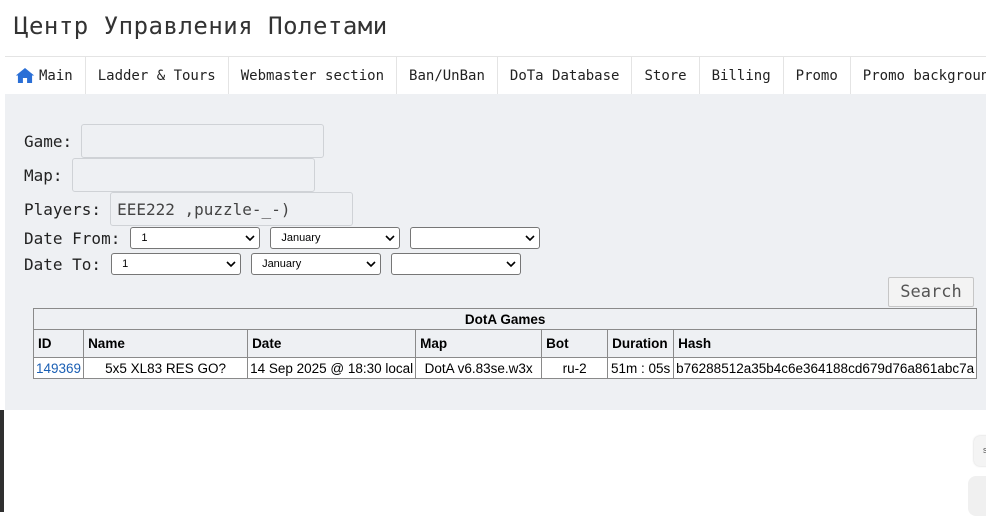  I want to click on column-header-duration: Duration, so click(641, 343).